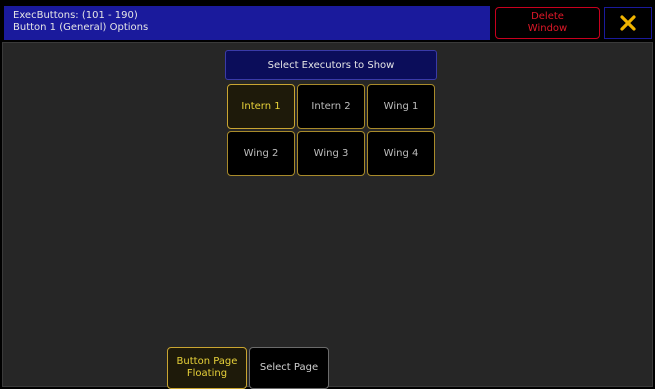 The width and height of the screenshot is (655, 389). Describe the element at coordinates (75, 15) in the screenshot. I see `title-line-1: ExecButtons: (101 - 190)` at that location.